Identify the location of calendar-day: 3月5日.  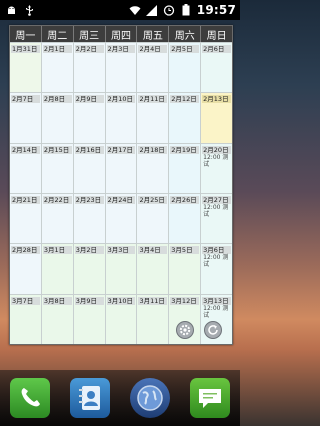
(185, 269).